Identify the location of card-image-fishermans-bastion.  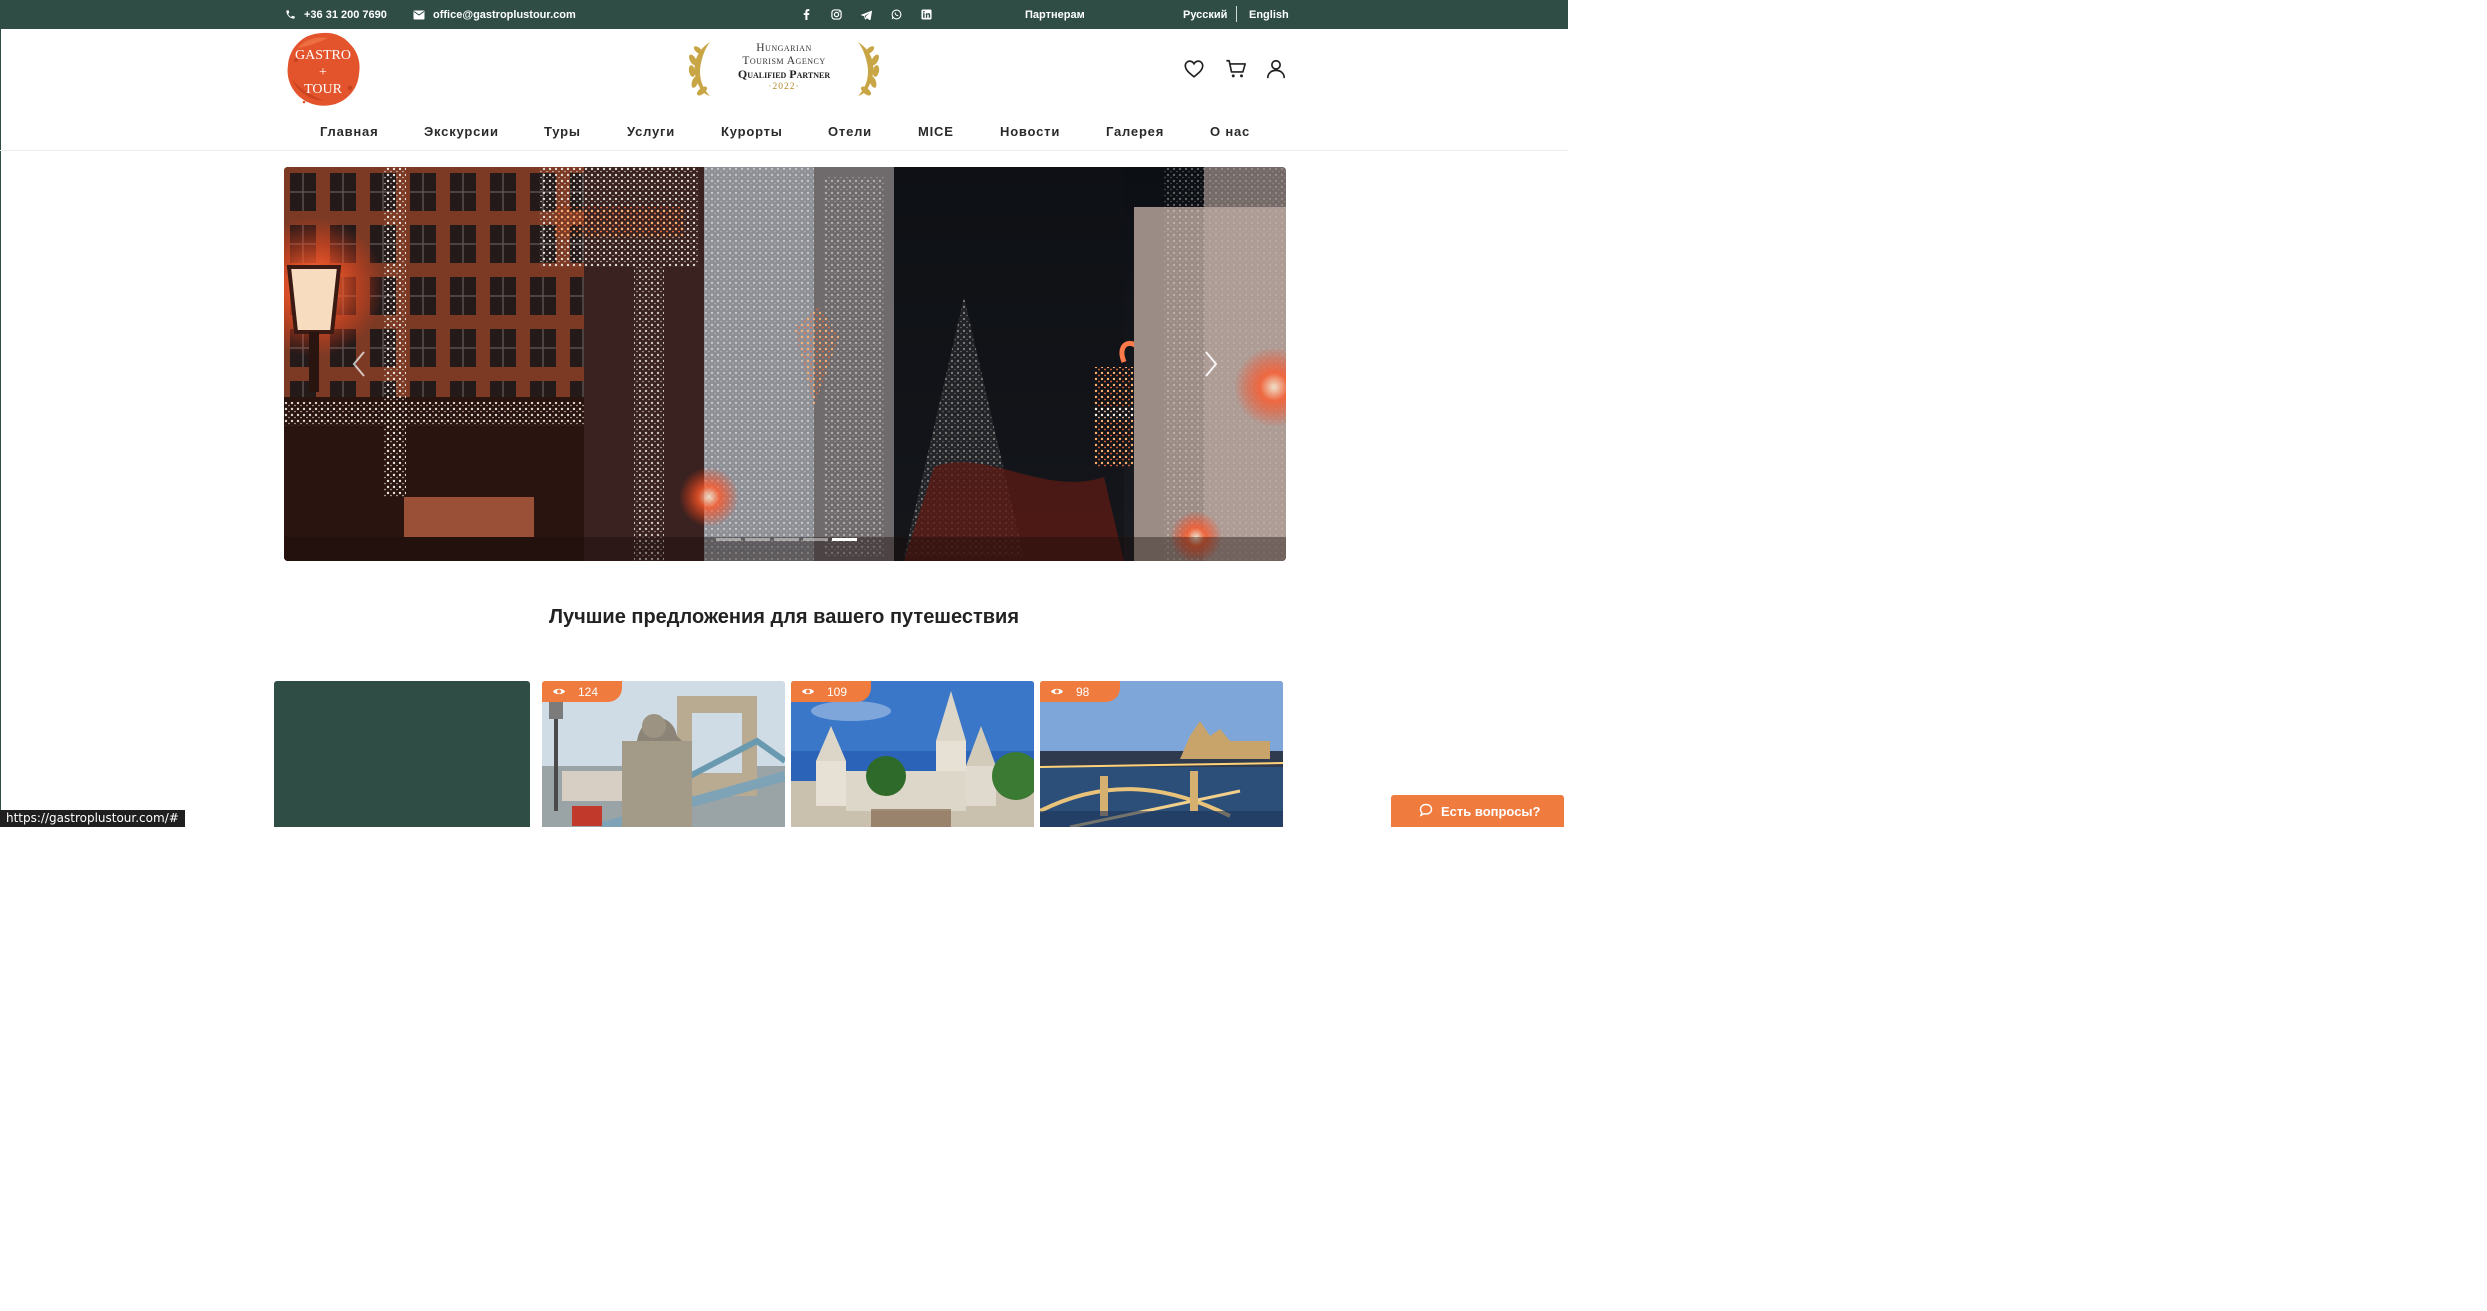
(912, 754).